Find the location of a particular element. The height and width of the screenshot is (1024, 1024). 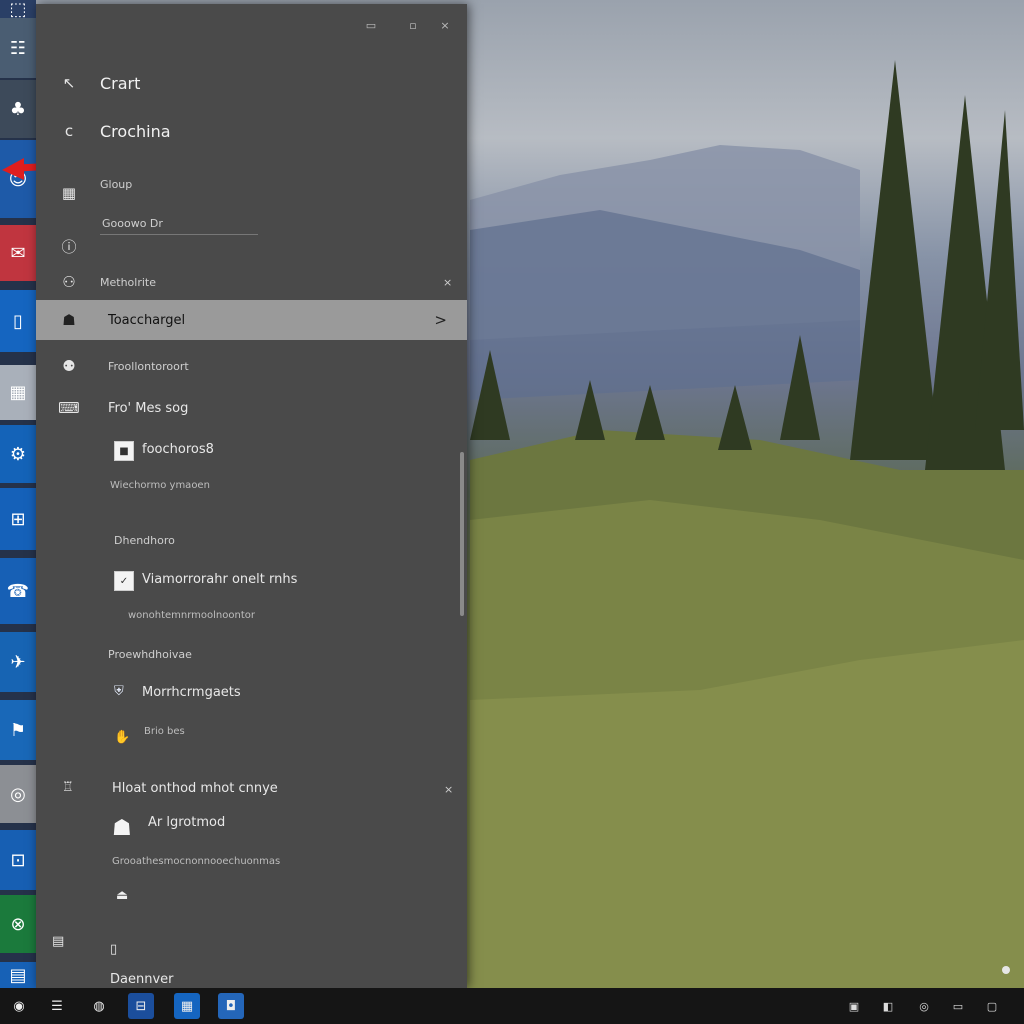

nav-selected-label: Toacchargel is located at coordinates (147, 320).